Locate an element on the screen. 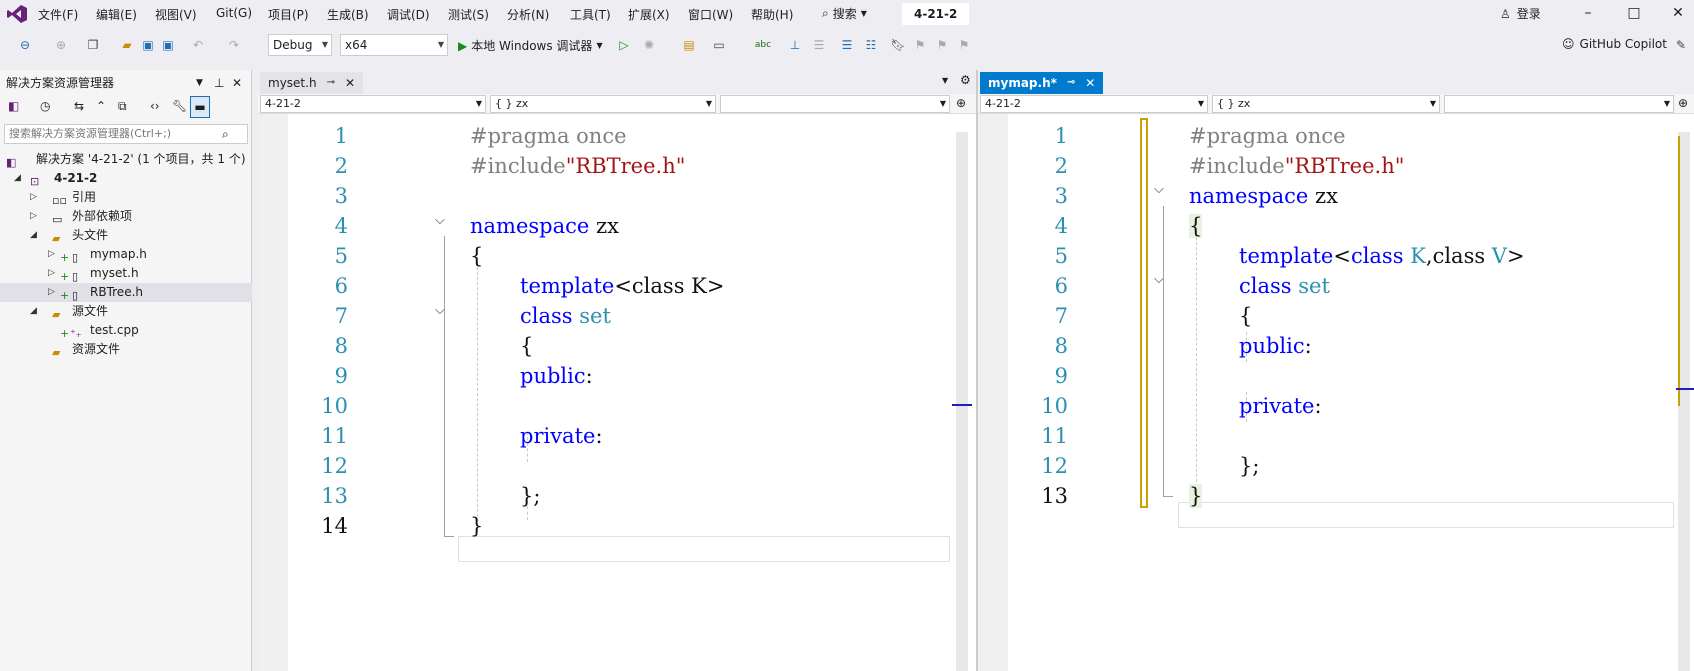 The width and height of the screenshot is (1694, 671). save-icon: ▣ is located at coordinates (148, 45).